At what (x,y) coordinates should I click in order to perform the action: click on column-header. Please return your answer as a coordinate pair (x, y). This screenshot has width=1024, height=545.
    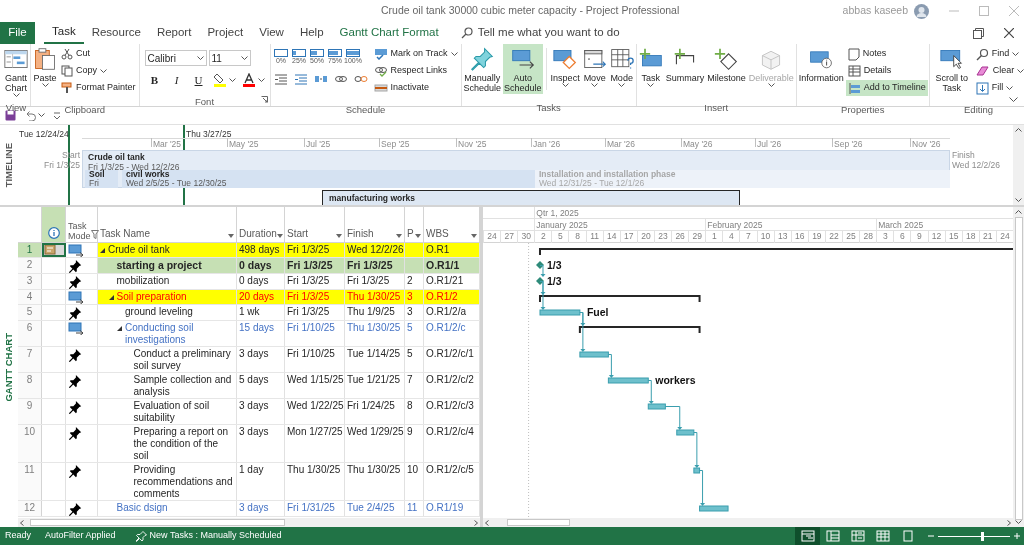
    Looking at the image, I should click on (54, 224).